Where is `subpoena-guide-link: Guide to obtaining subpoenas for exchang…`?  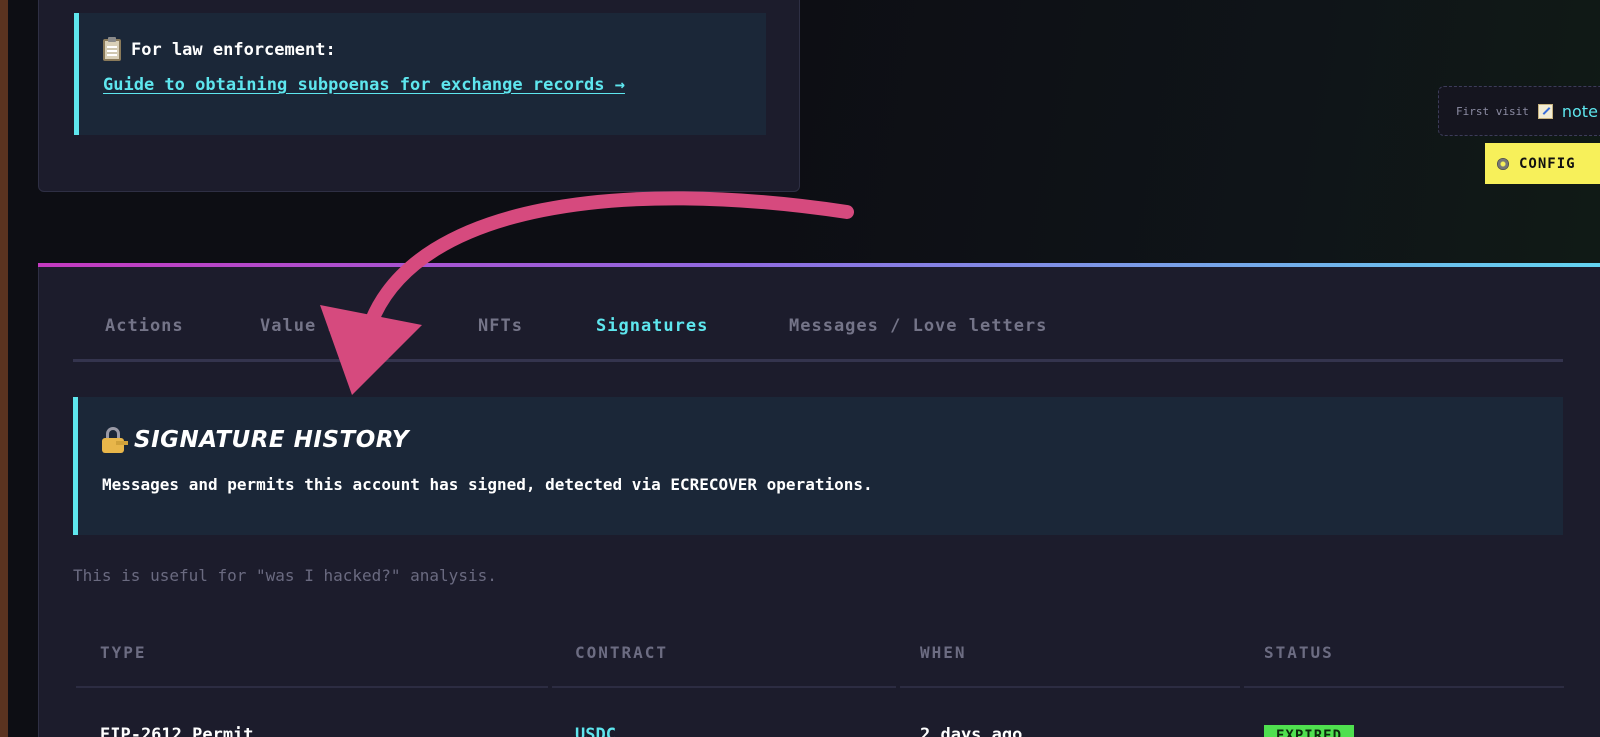
subpoena-guide-link: Guide to obtaining subpoenas for exchang… is located at coordinates (364, 85).